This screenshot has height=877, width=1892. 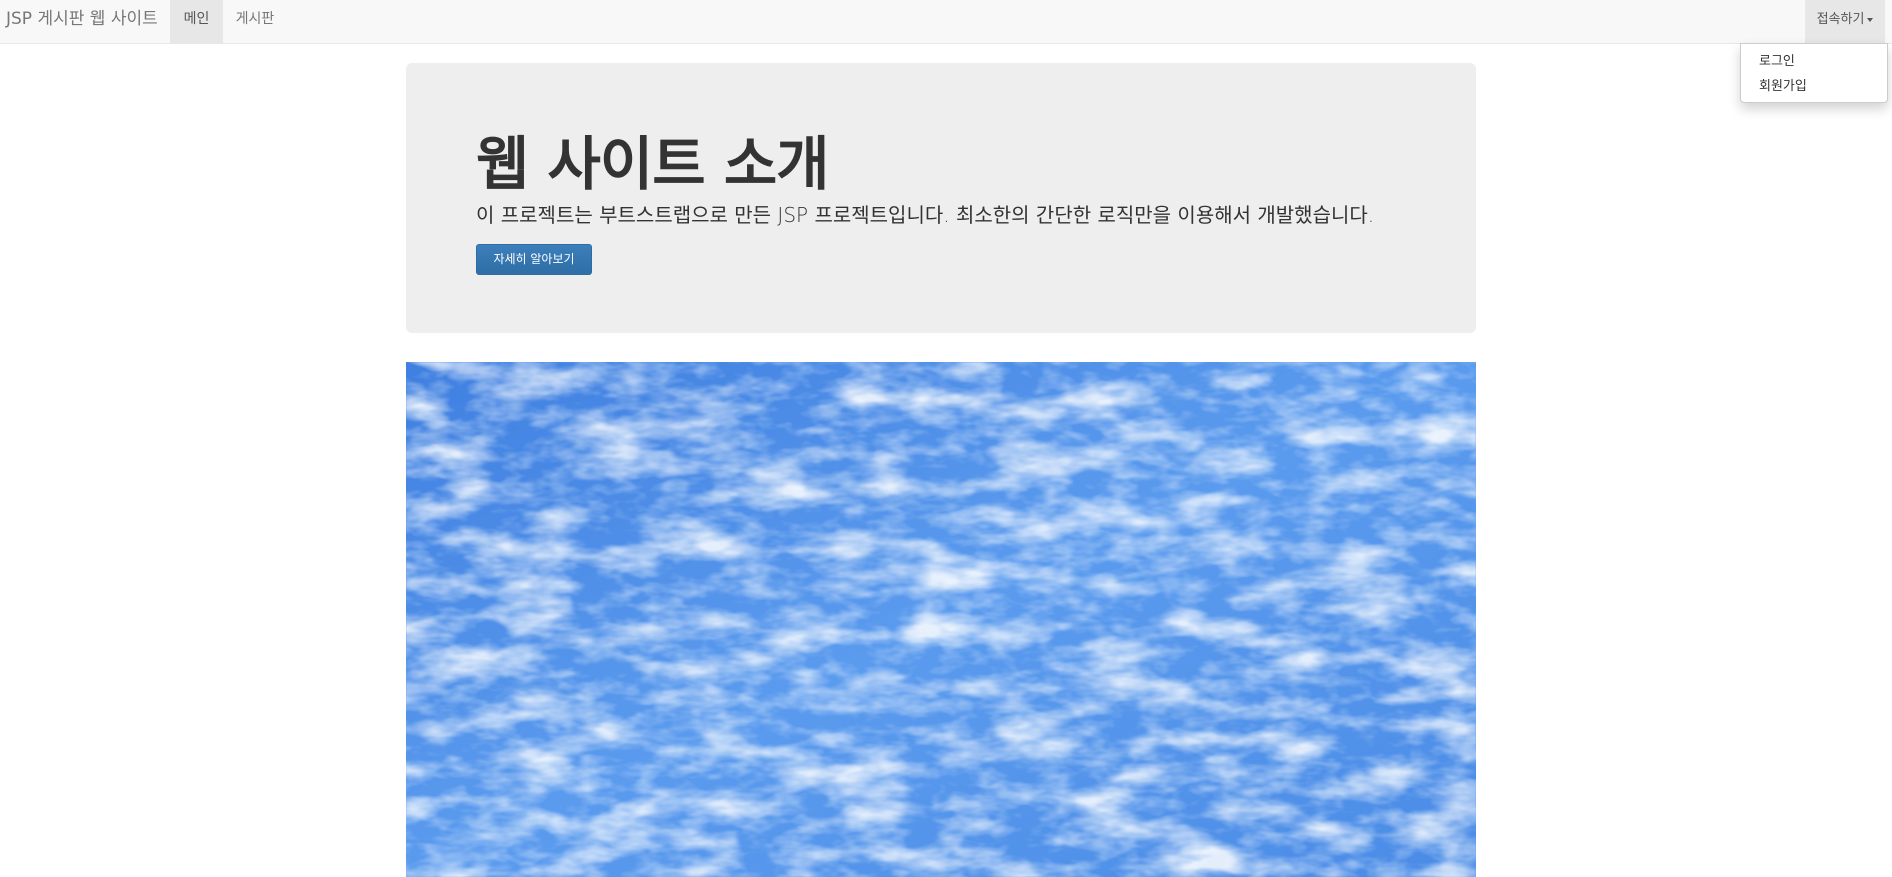 What do you see at coordinates (1840, 19) in the screenshot?
I see `account-dropdown-label: 접속하기` at bounding box center [1840, 19].